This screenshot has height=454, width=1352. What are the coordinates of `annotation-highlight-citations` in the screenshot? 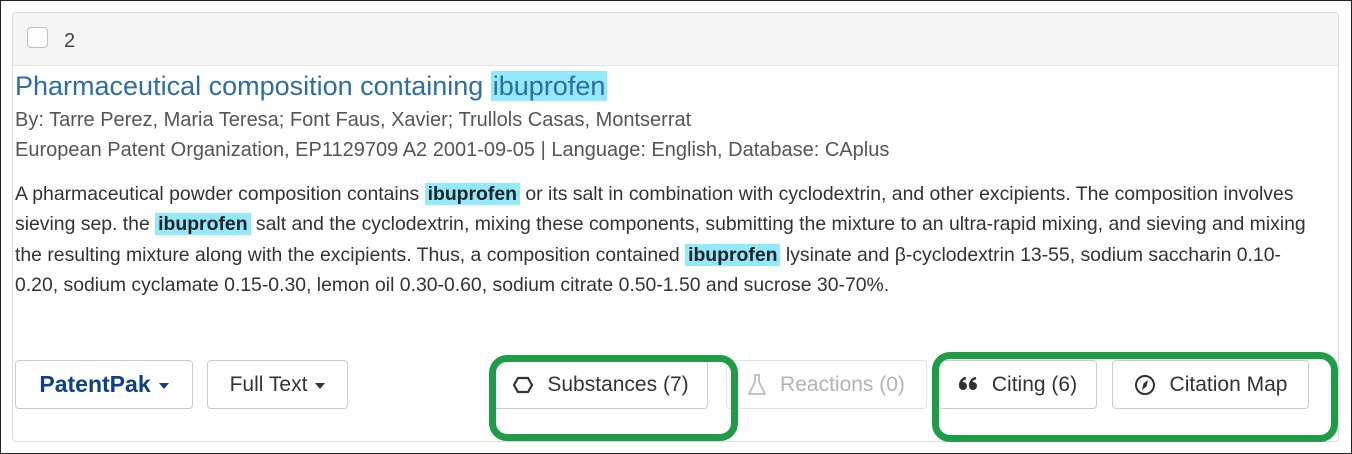 It's located at (1135, 397).